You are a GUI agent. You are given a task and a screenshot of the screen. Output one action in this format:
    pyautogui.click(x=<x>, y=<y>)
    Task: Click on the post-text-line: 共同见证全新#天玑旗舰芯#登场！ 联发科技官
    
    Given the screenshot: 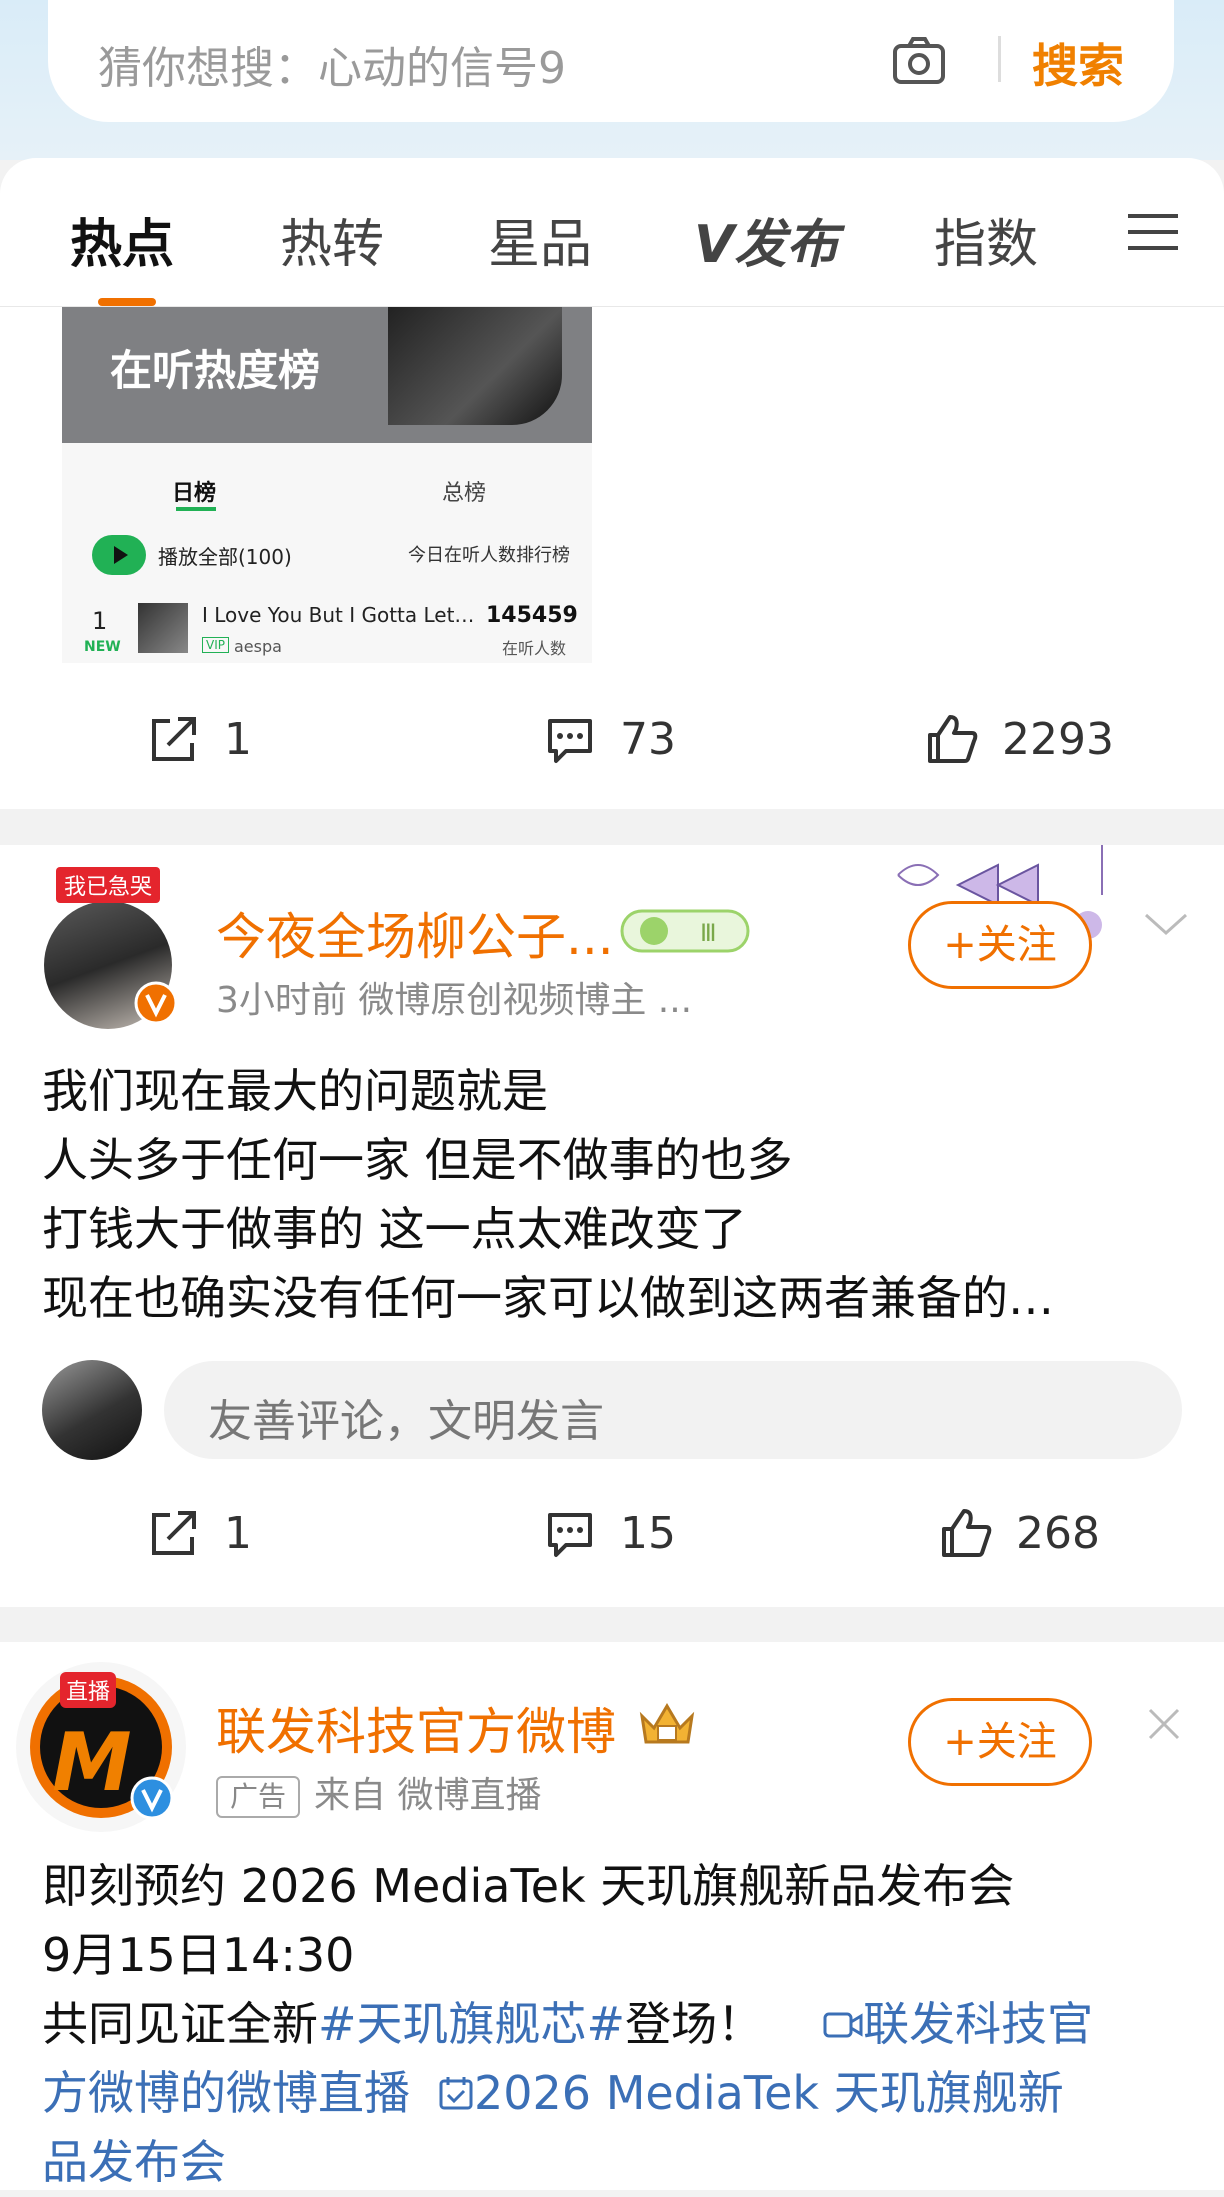 What is the action you would take?
    pyautogui.click(x=567, y=2024)
    